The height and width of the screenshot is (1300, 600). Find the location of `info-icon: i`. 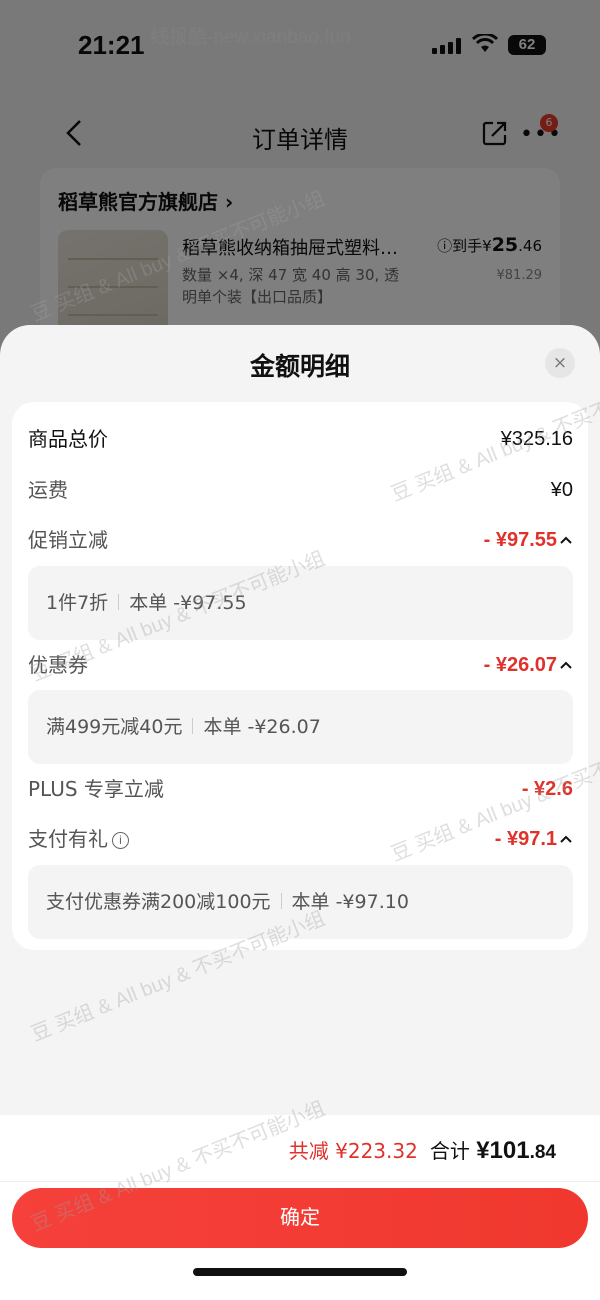

info-icon: i is located at coordinates (120, 840).